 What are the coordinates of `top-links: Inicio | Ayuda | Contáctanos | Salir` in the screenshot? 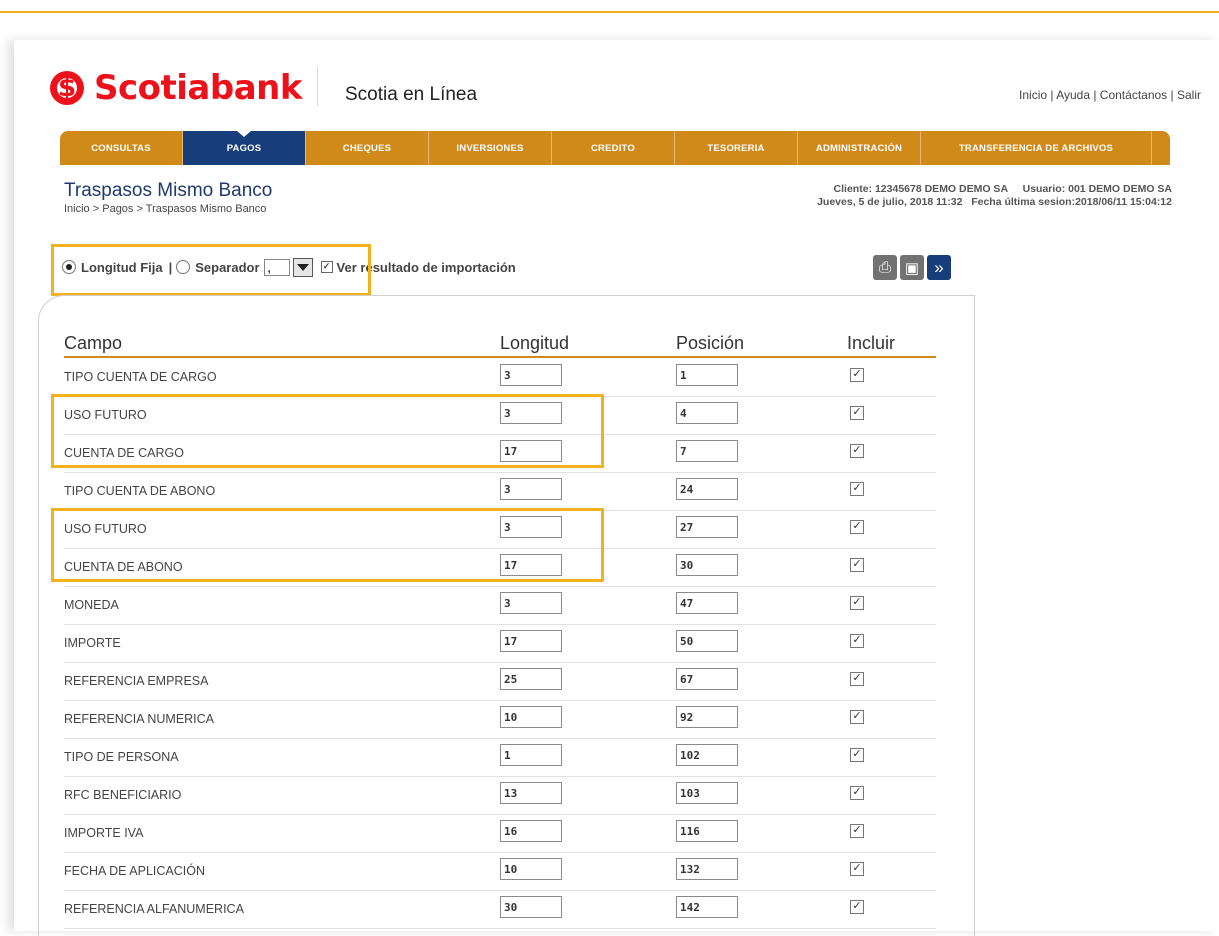 It's located at (1110, 95).